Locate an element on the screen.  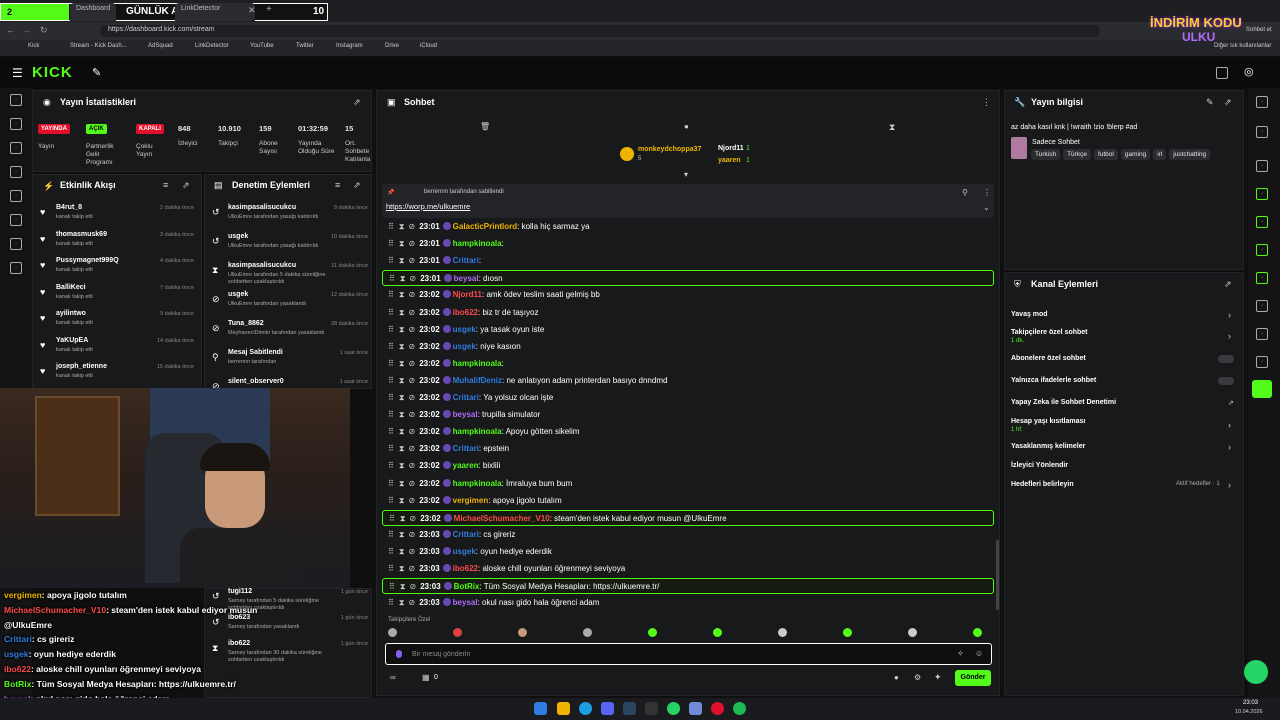
mod-popout-icon: ⇗ is located at coordinates (357, 185).